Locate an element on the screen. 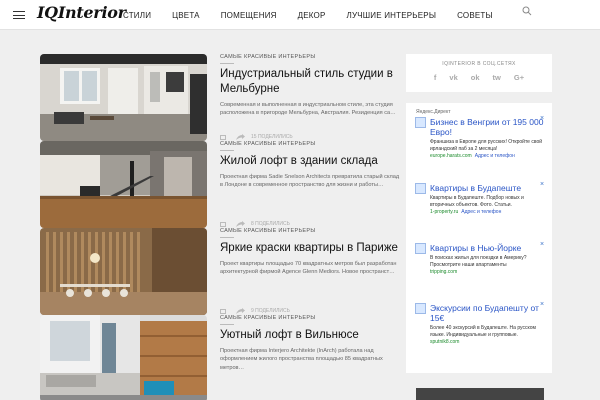 The width and height of the screenshot is (600, 400). share-count: 15 ПОДЕЛИЛИСЬ is located at coordinates (272, 137).